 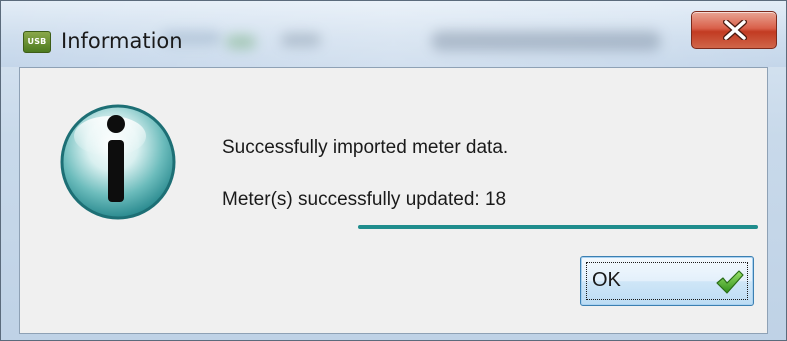 I want to click on info-icon, so click(x=118, y=162).